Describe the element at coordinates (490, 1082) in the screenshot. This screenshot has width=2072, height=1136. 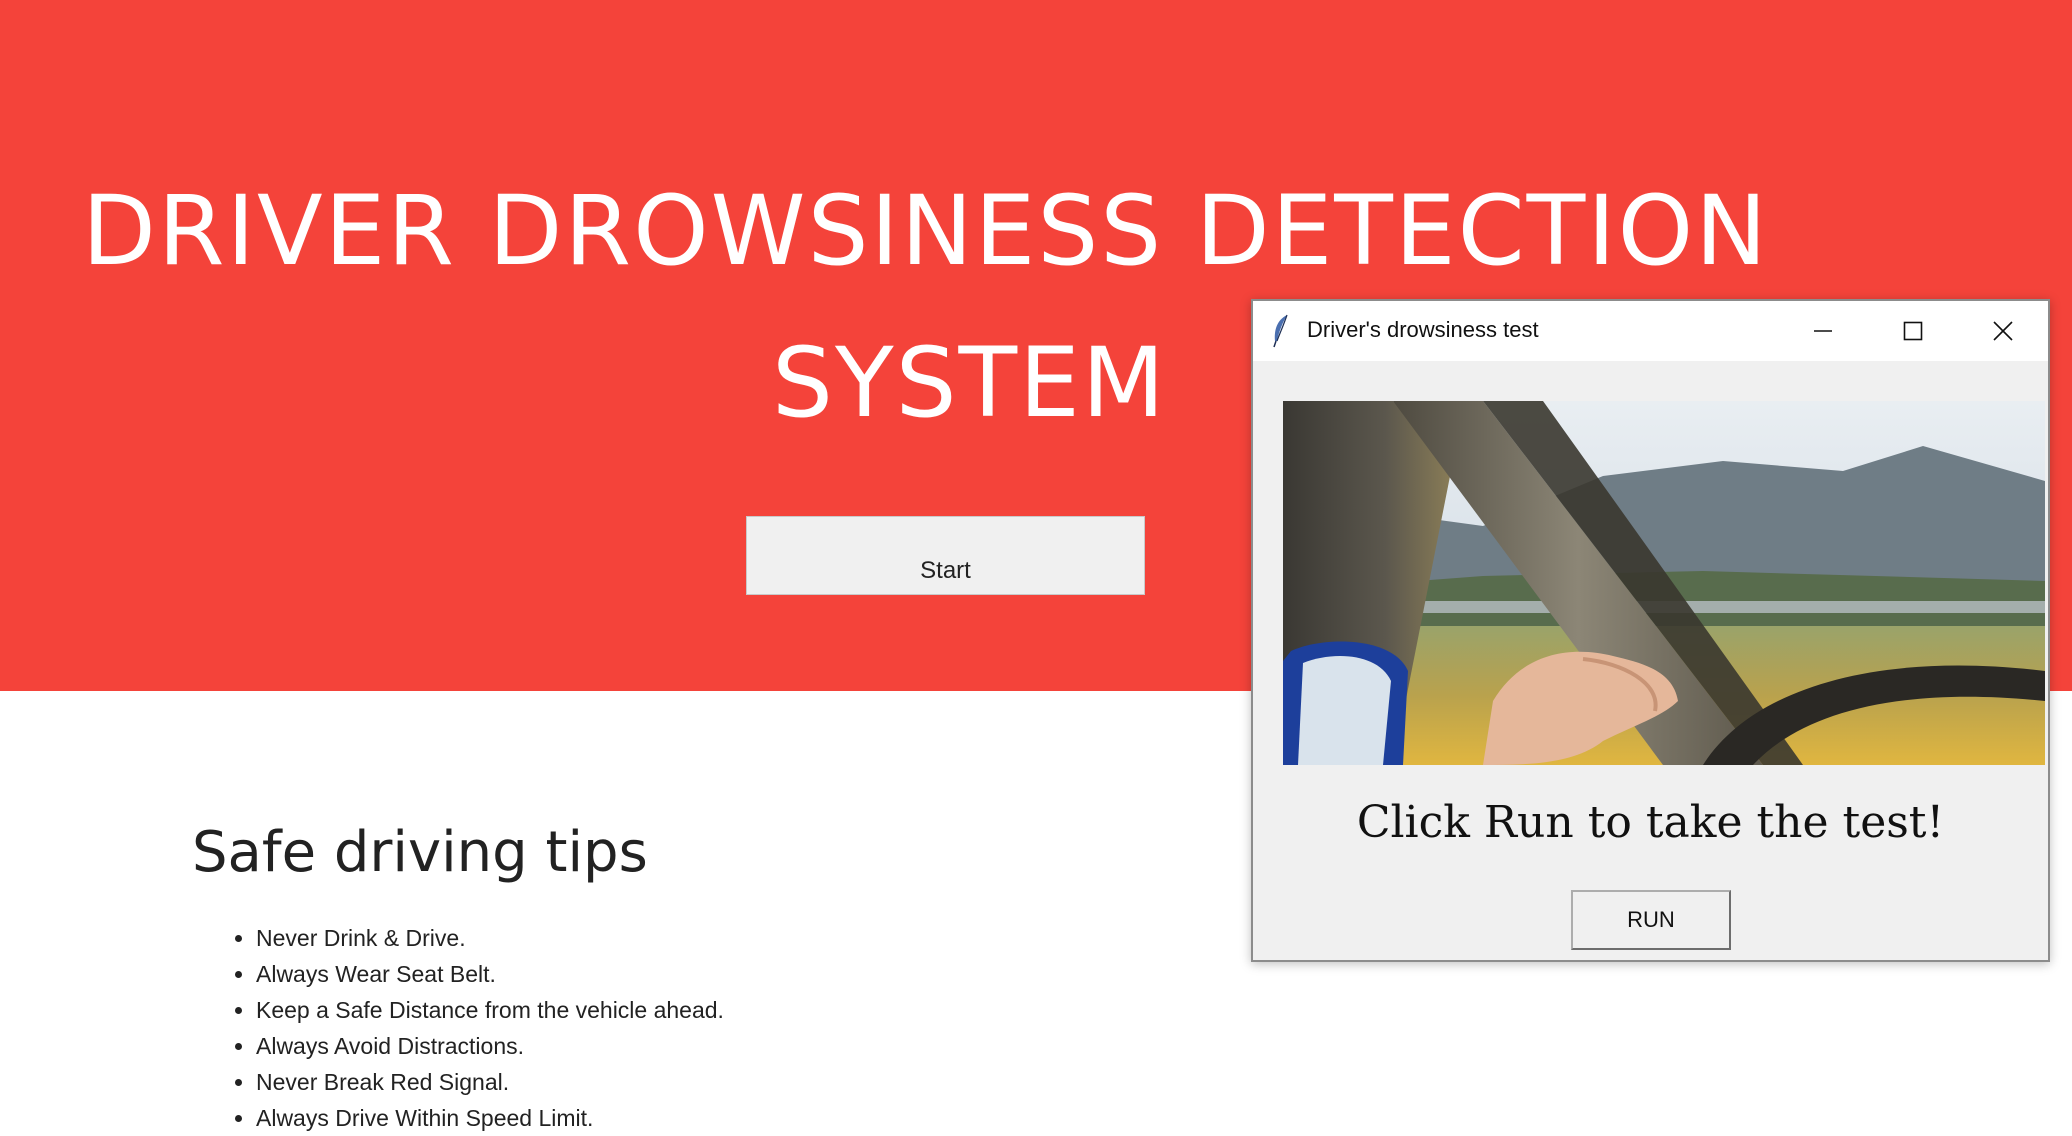
I see `list-item: Never Break Red Signal.` at that location.